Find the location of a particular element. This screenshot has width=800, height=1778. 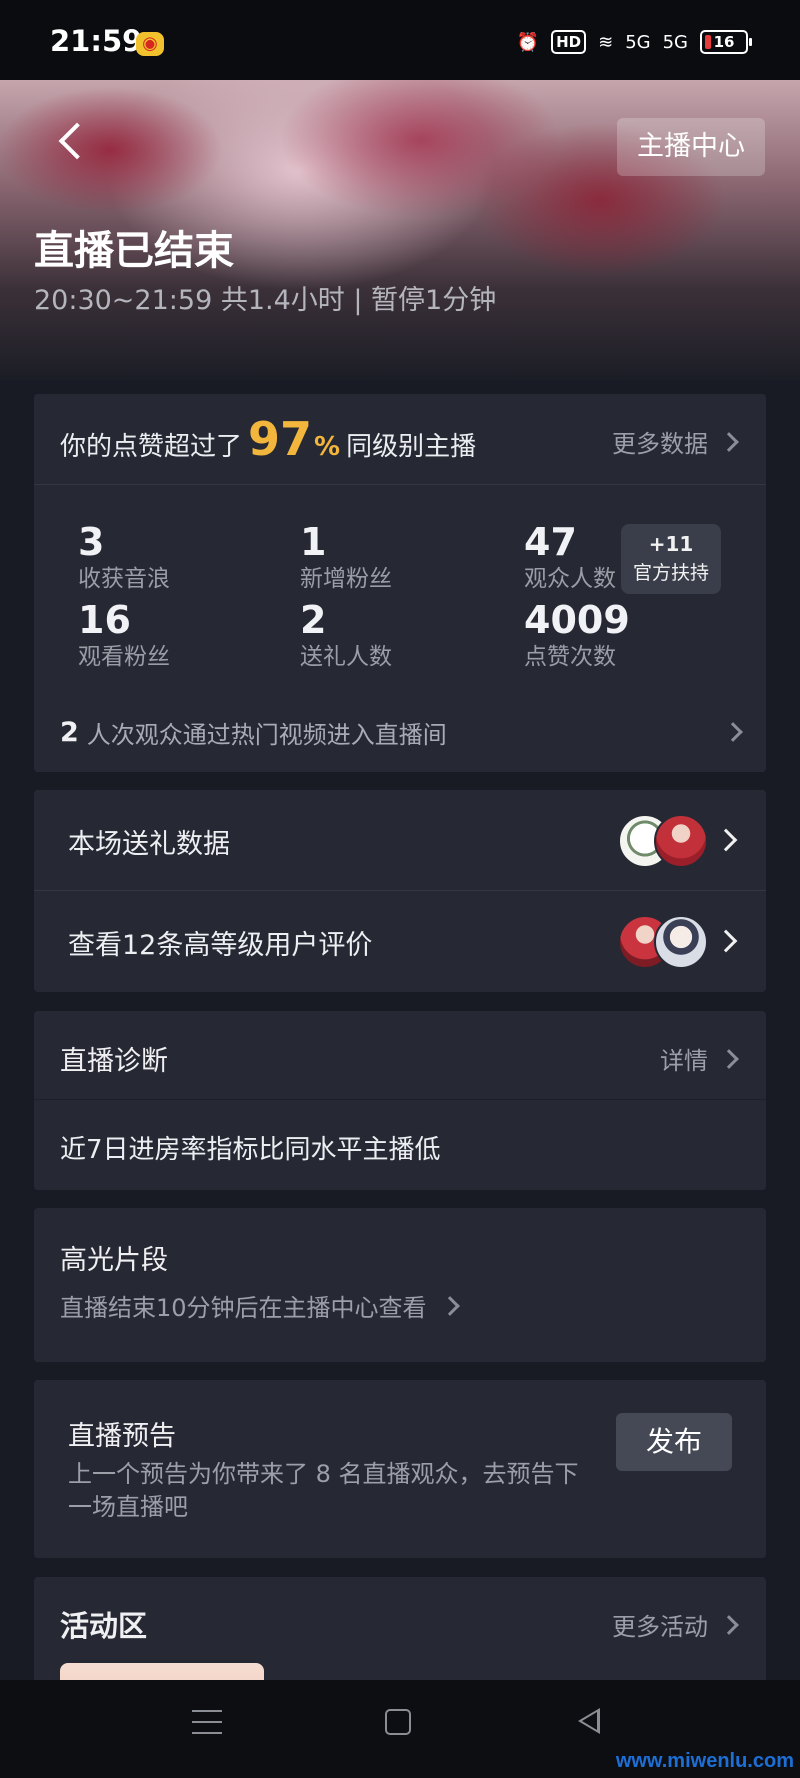

support-count: +11 is located at coordinates (671, 544).